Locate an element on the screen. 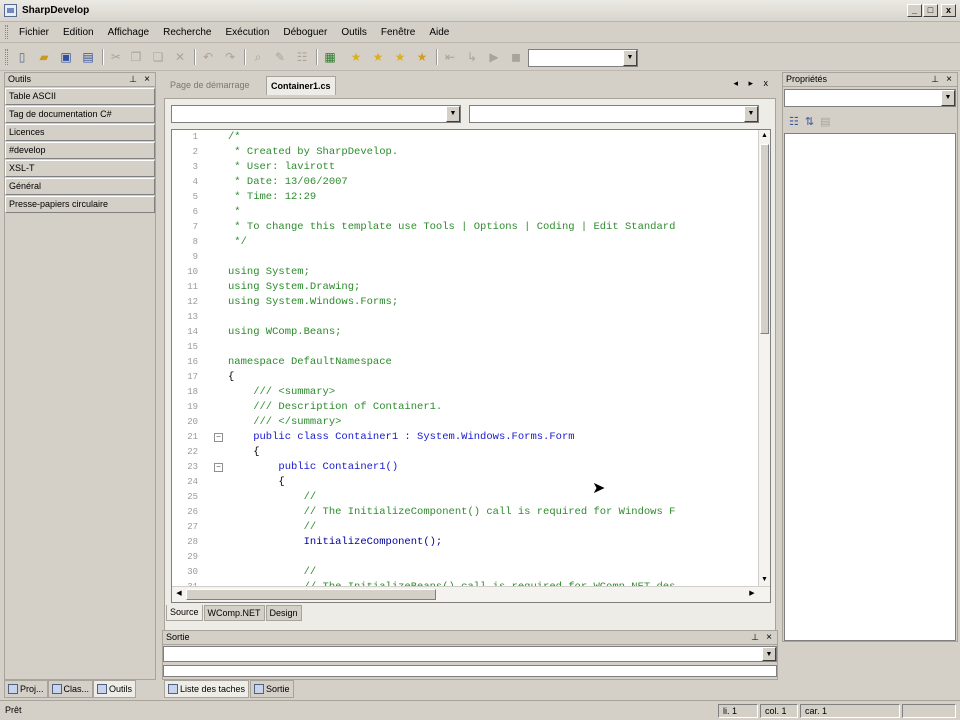 The width and height of the screenshot is (960, 720). object-selector-combo: ▼ is located at coordinates (870, 98).